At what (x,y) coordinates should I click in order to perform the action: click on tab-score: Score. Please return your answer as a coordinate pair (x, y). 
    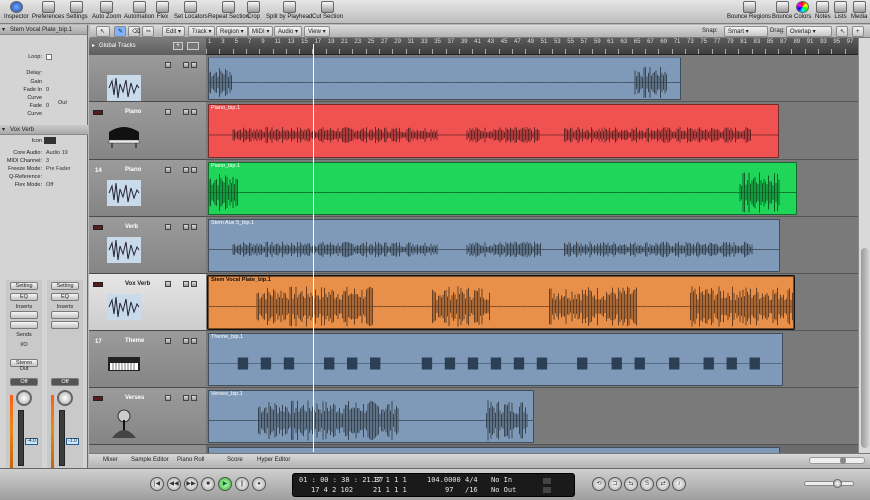
    Looking at the image, I should click on (235, 460).